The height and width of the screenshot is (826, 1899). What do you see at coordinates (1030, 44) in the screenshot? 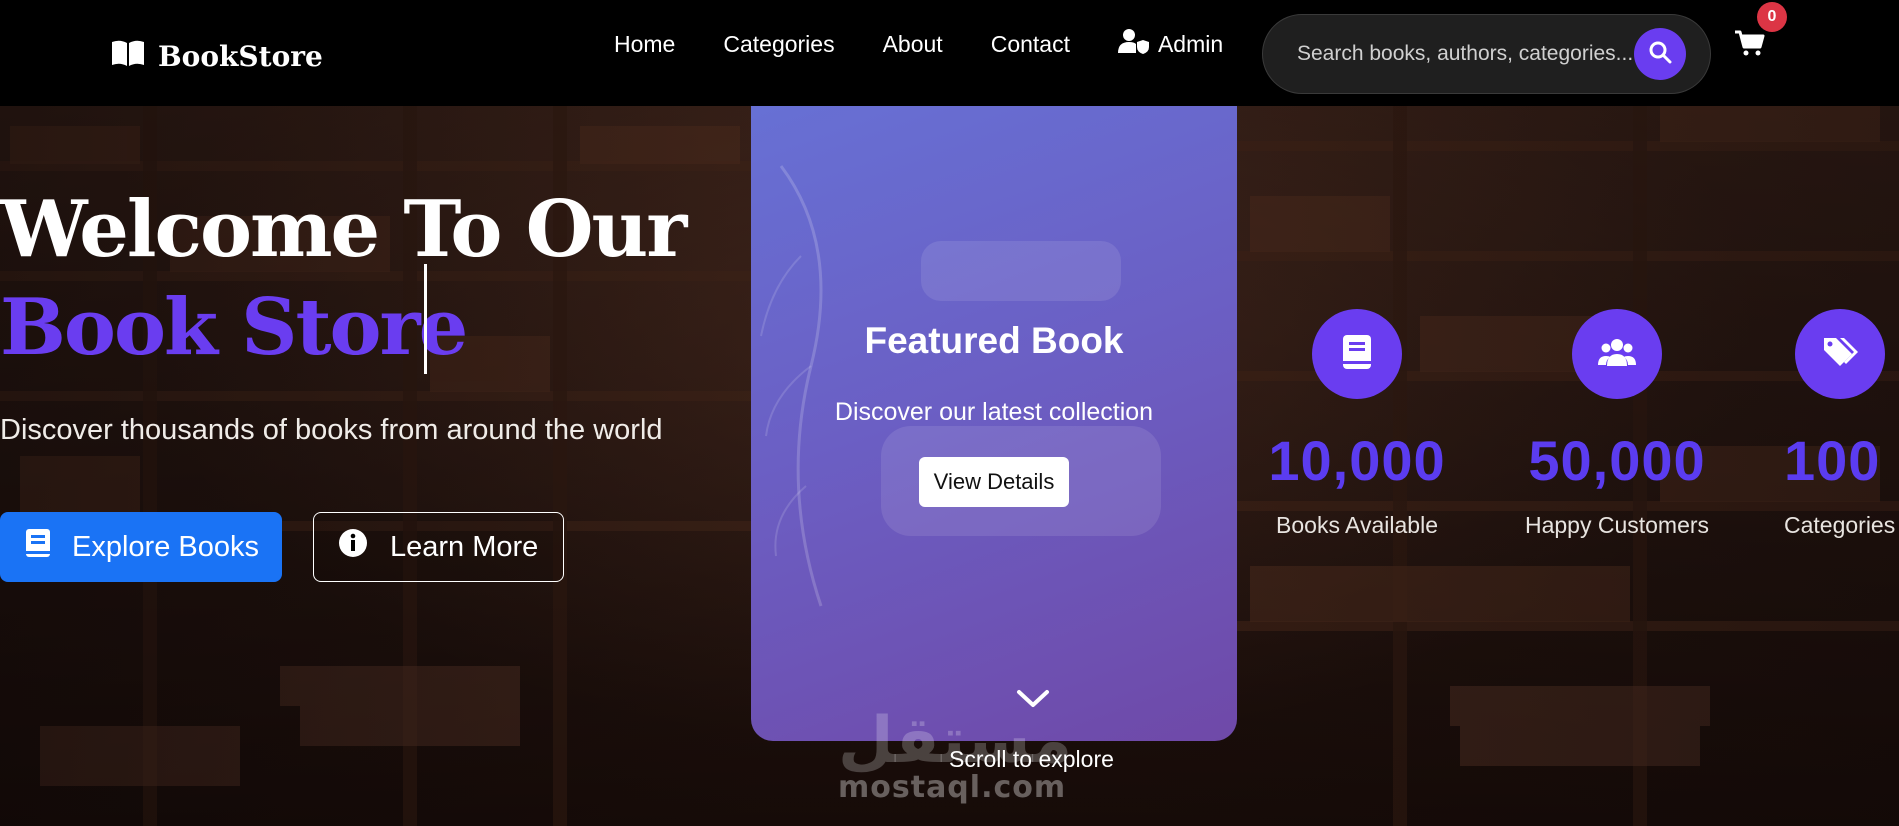
I see `nav-contact: Contact` at bounding box center [1030, 44].